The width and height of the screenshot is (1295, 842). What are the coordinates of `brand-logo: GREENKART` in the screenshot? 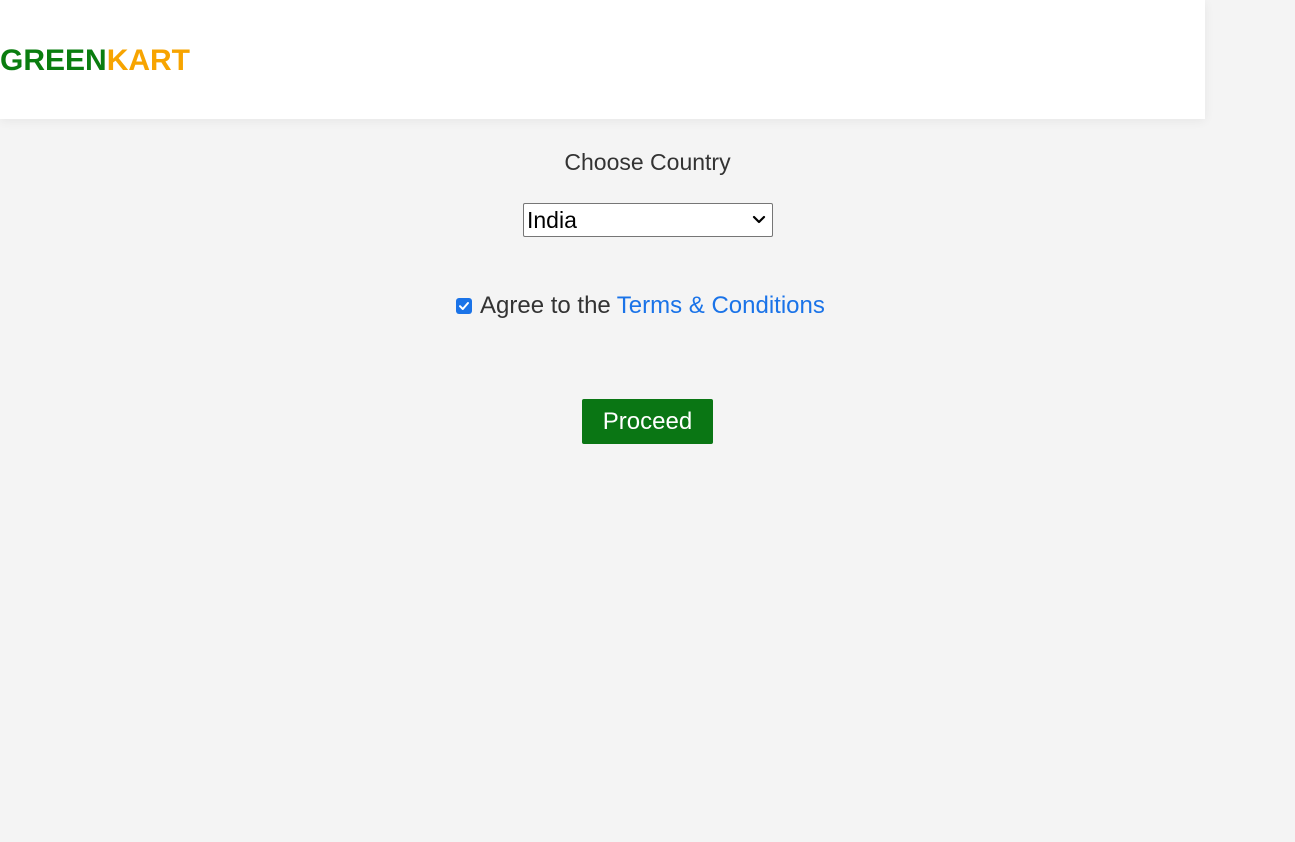 It's located at (95, 61).